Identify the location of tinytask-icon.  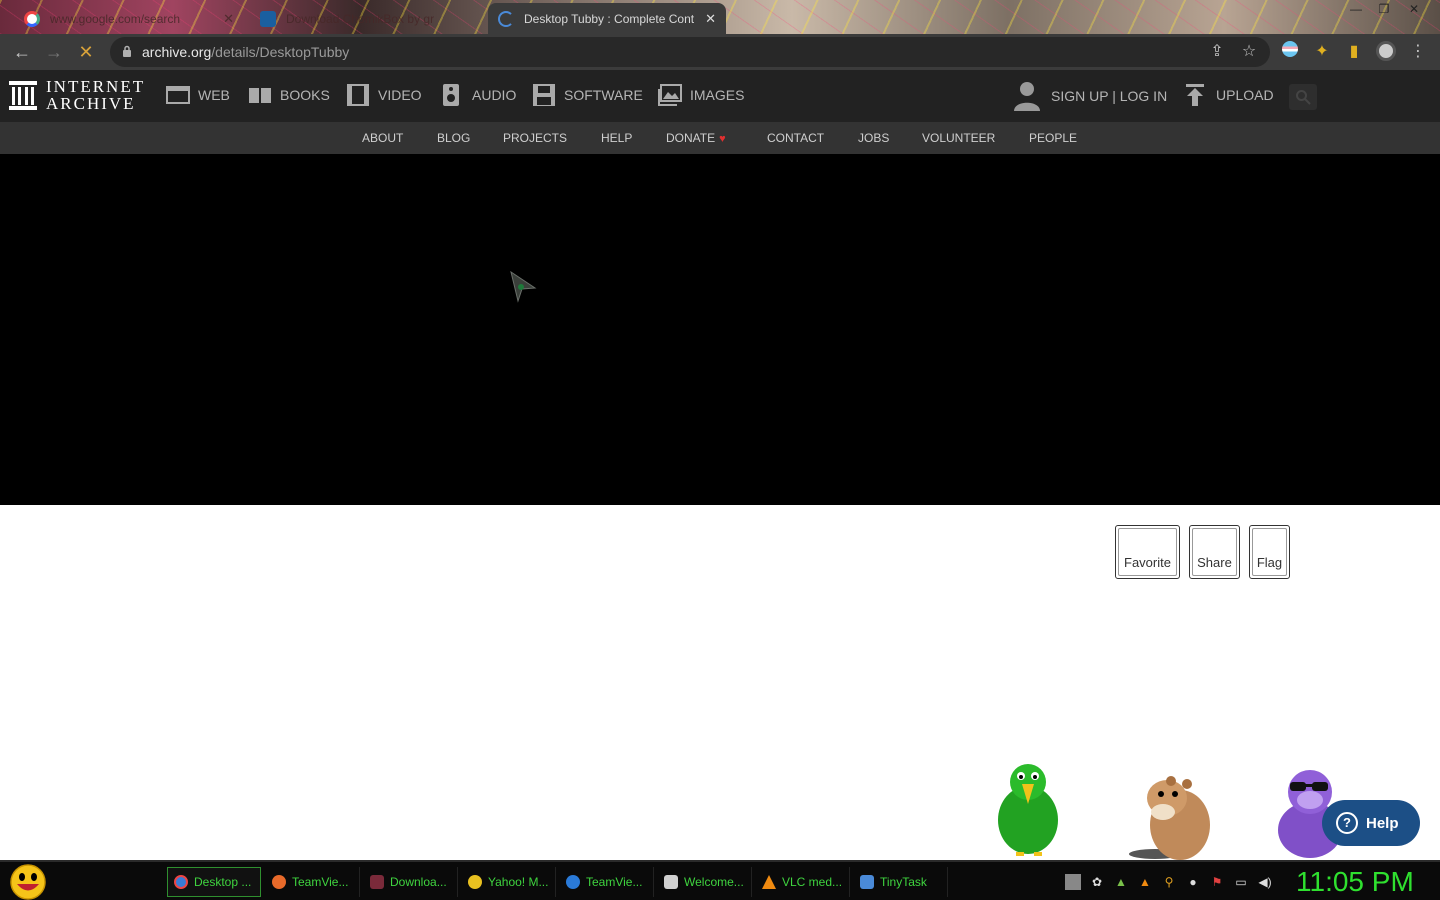
(867, 882).